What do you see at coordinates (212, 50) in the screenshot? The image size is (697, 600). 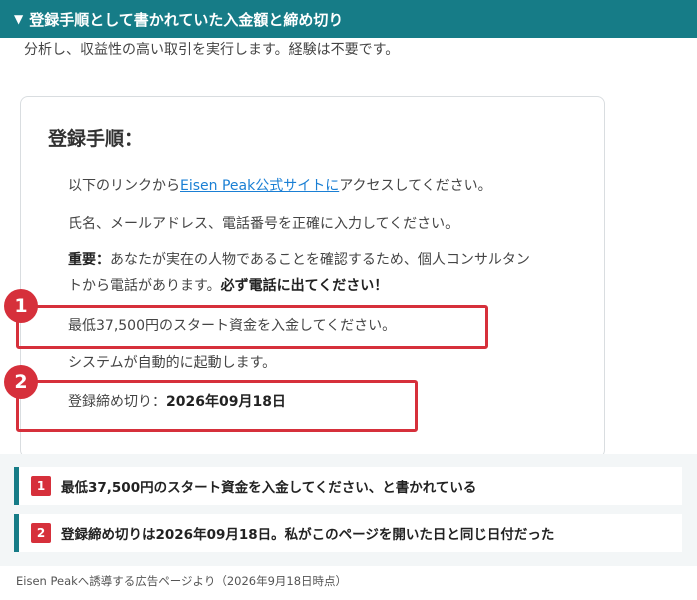 I see `intro-text: 分析し、収益性の高い取引を実行します。経験は不要です。` at bounding box center [212, 50].